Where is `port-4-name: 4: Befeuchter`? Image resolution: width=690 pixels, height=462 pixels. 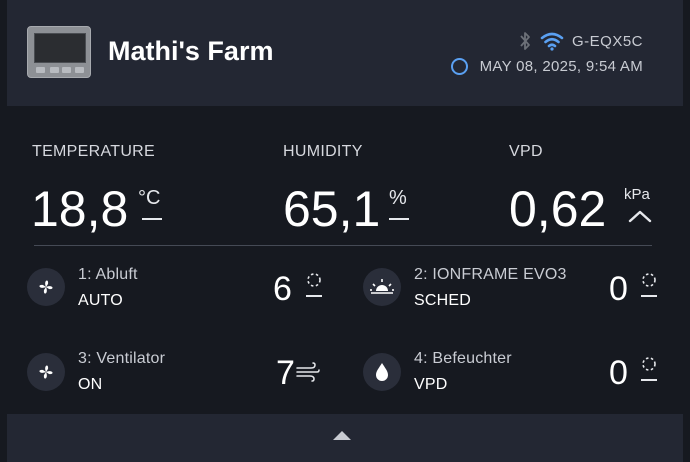
port-4-name: 4: Befeuchter is located at coordinates (463, 358).